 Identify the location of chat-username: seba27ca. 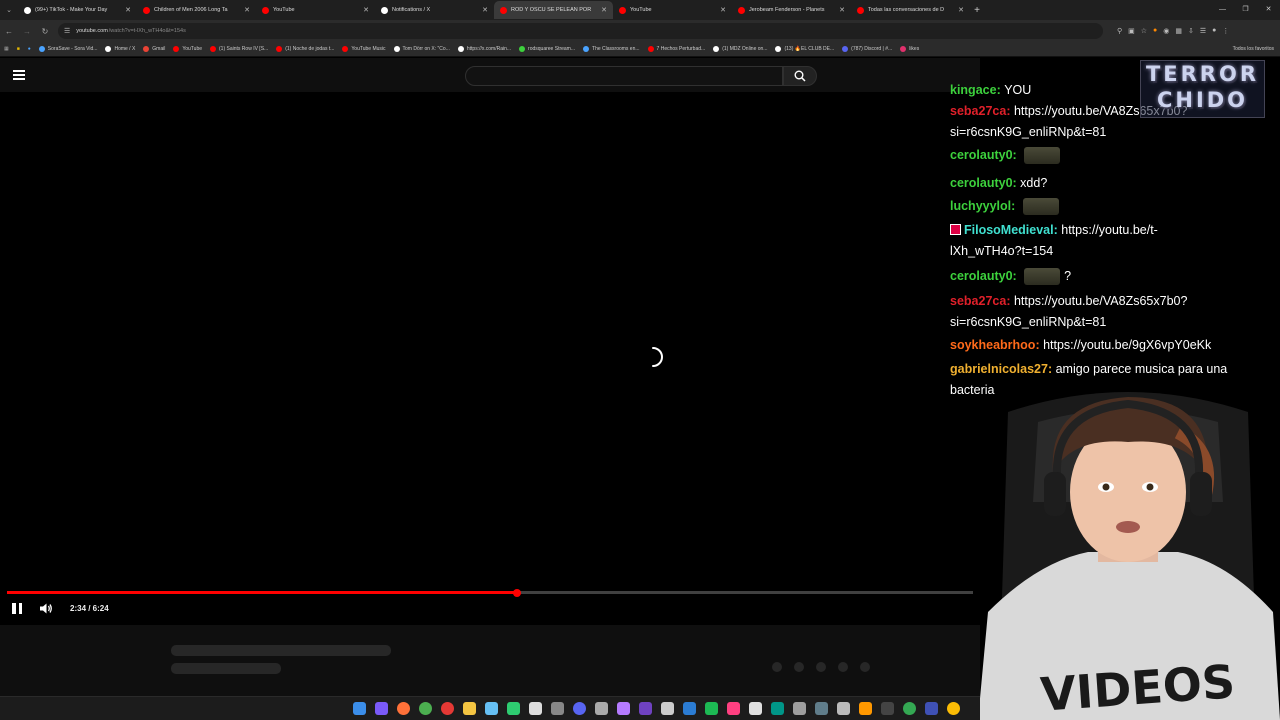
(978, 301).